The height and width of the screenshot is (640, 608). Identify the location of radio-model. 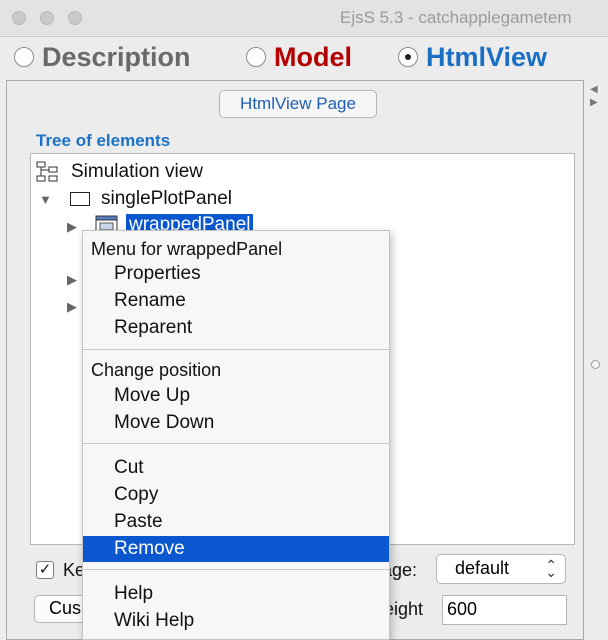
(256, 57).